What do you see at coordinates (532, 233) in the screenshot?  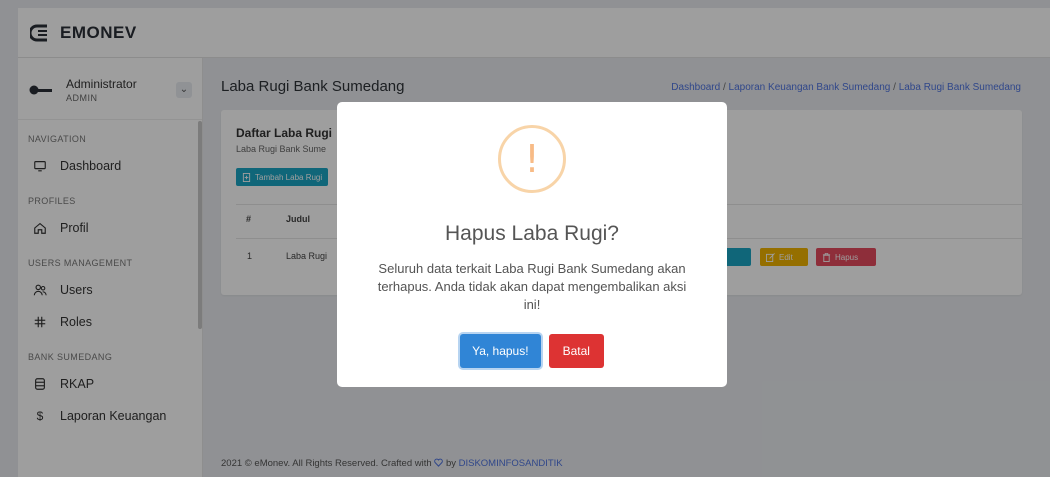 I see `modal-title: Hapus Laba Rugi?` at bounding box center [532, 233].